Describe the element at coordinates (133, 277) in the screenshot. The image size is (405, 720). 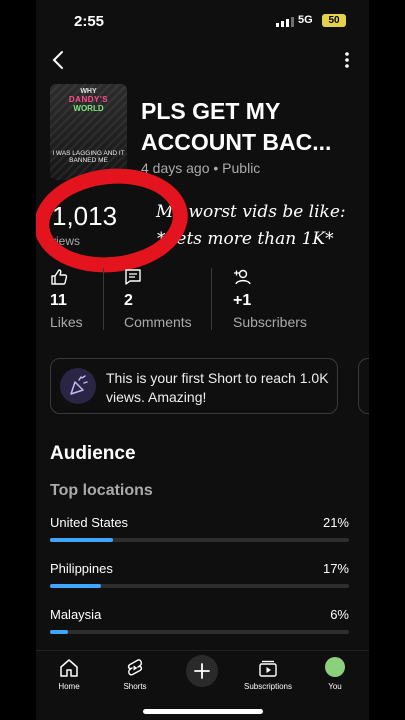
I see `comment-icon` at that location.